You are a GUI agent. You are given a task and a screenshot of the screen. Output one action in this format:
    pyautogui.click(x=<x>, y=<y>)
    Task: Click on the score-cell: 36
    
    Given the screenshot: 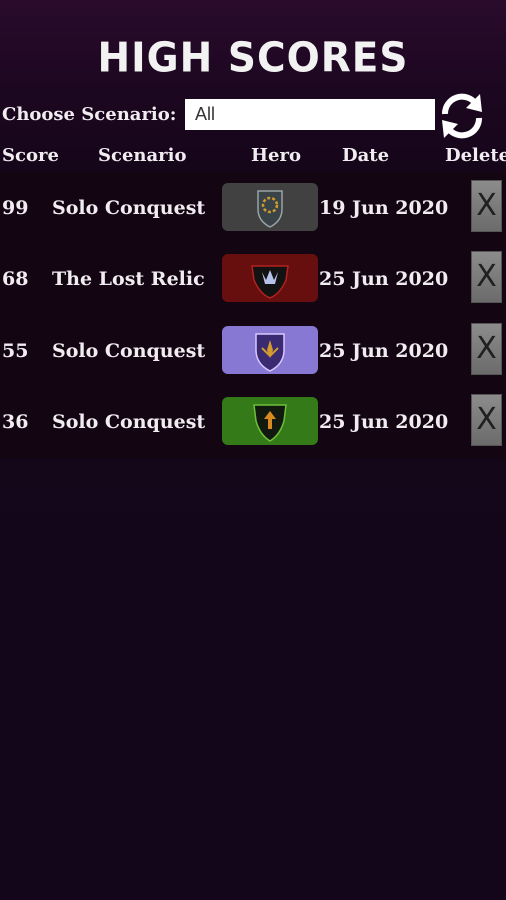 What is the action you would take?
    pyautogui.click(x=15, y=422)
    